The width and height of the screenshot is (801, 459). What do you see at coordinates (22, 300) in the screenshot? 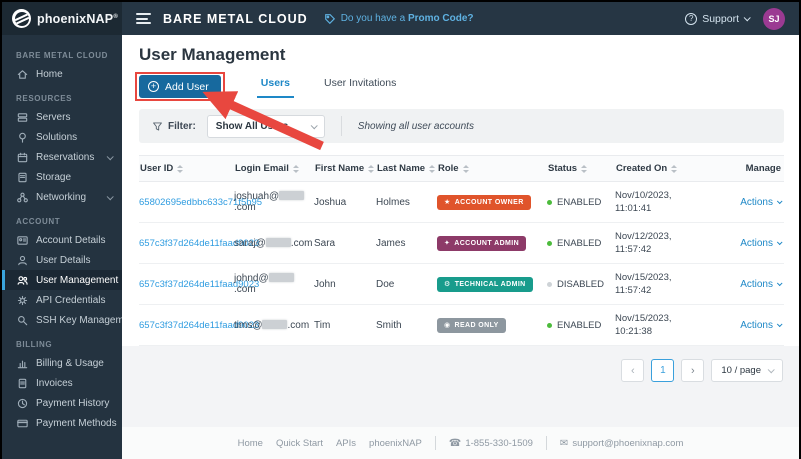
I see `gear-icon` at bounding box center [22, 300].